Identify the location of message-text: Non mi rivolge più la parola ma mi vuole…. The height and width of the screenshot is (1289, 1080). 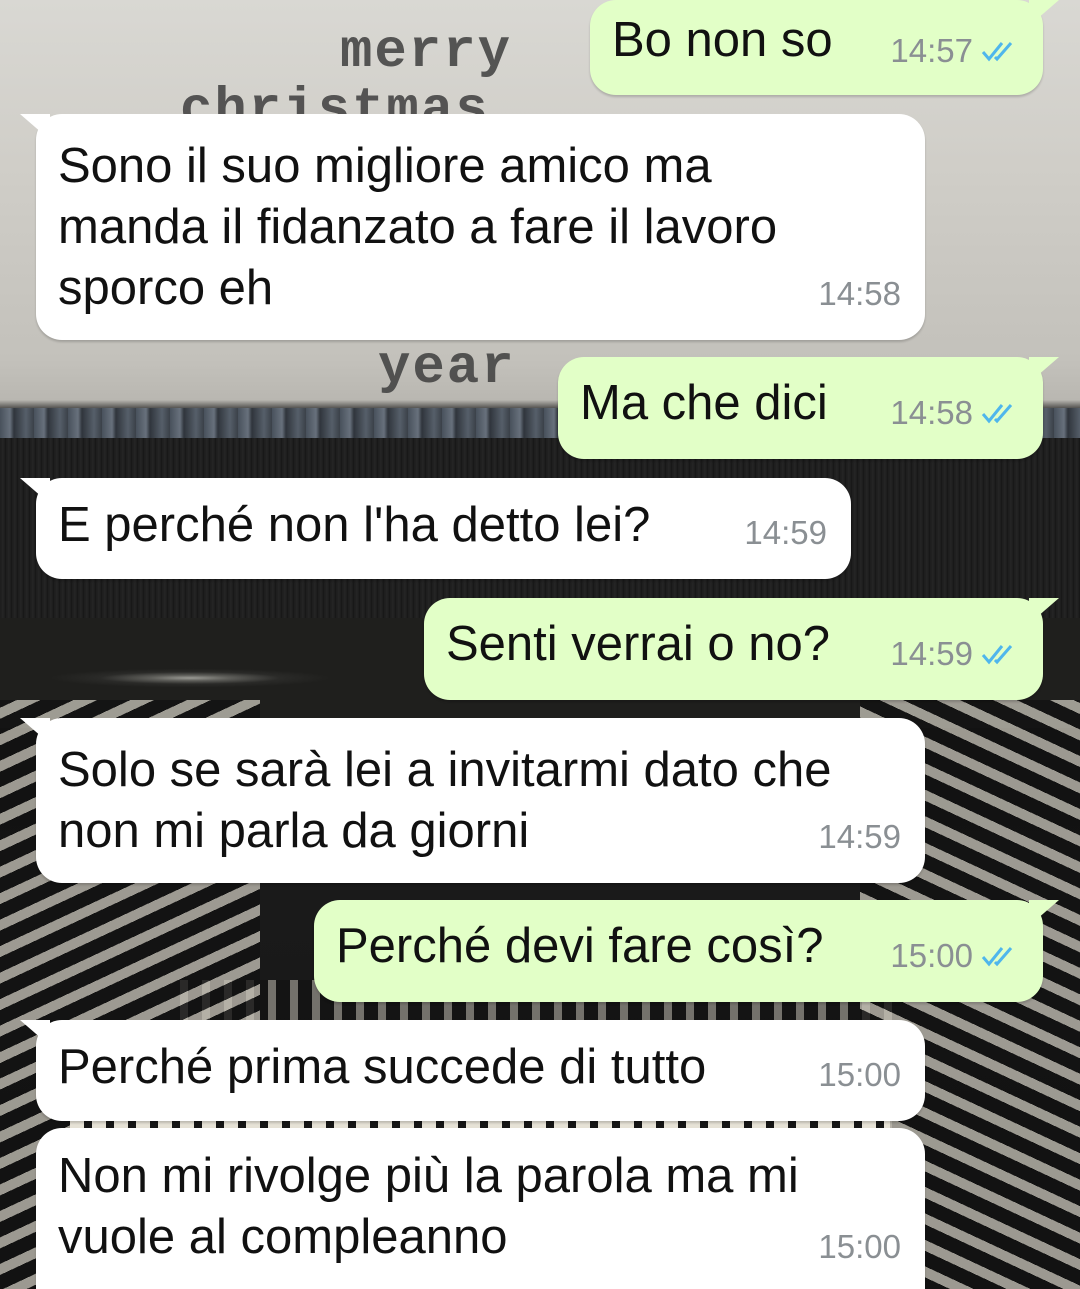
(435, 1206).